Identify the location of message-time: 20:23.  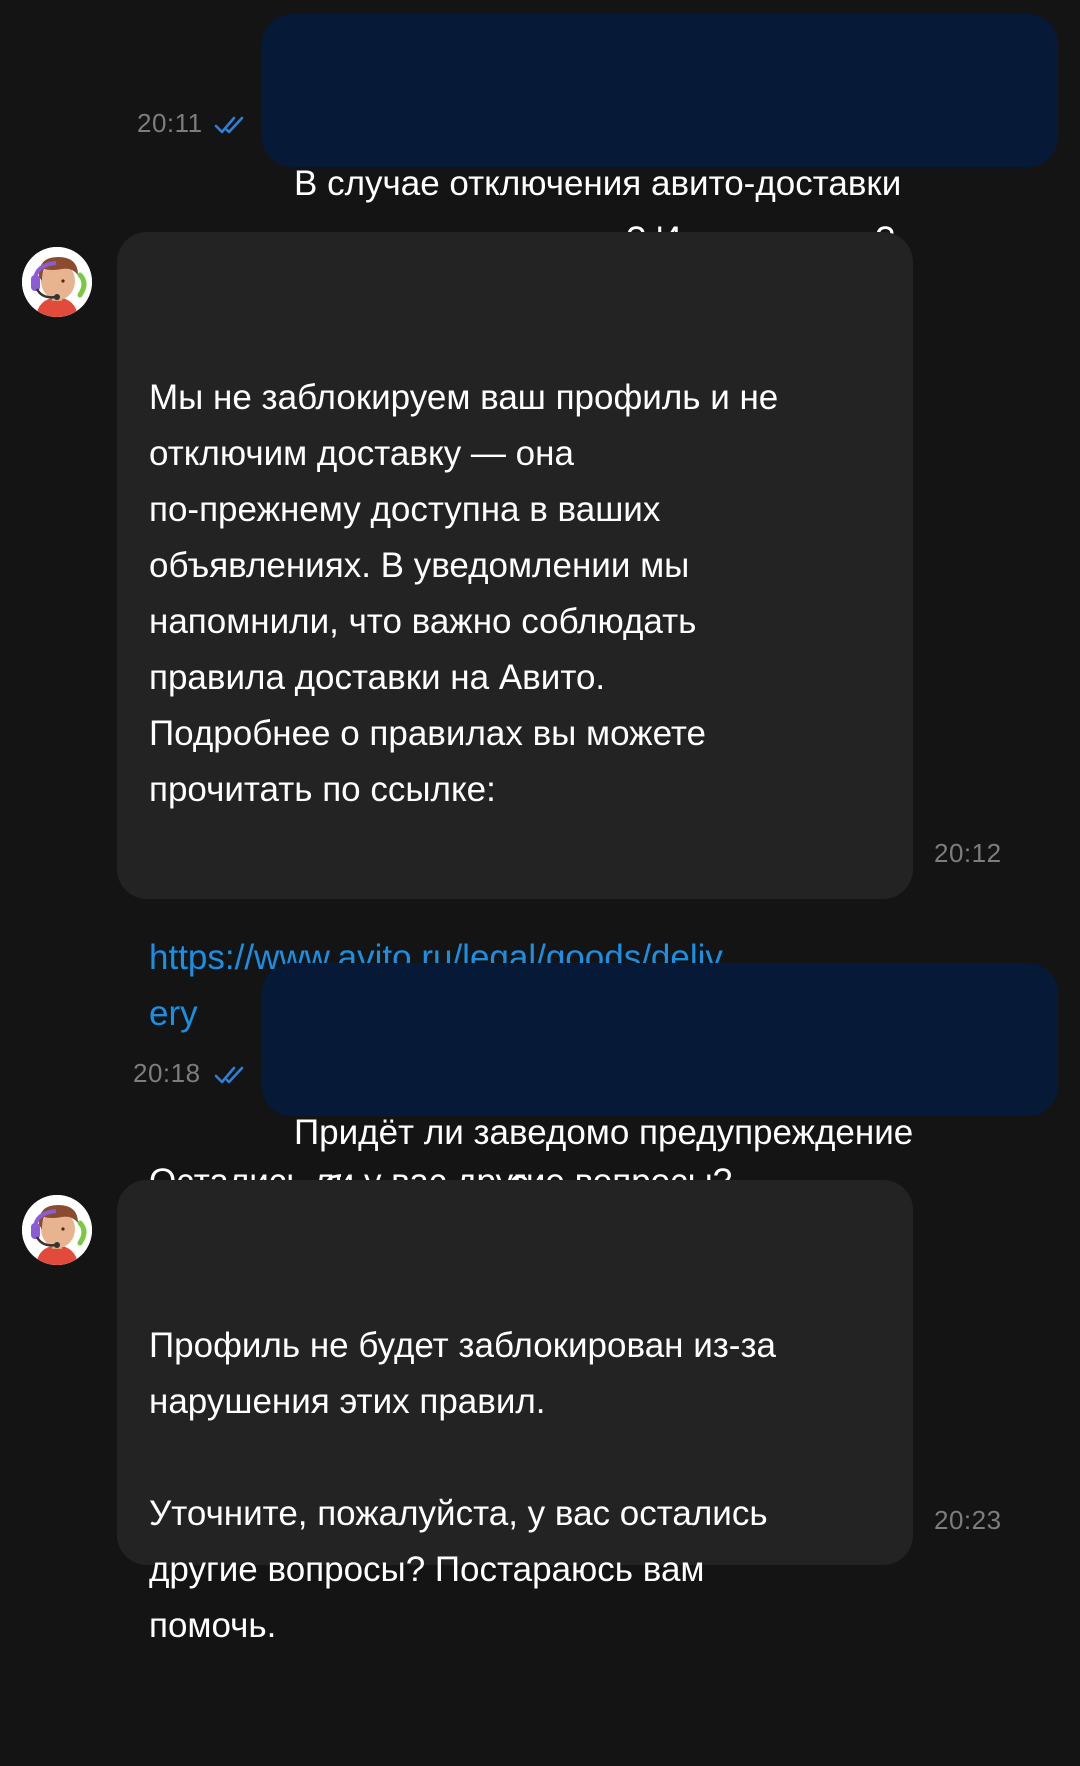
(968, 1520).